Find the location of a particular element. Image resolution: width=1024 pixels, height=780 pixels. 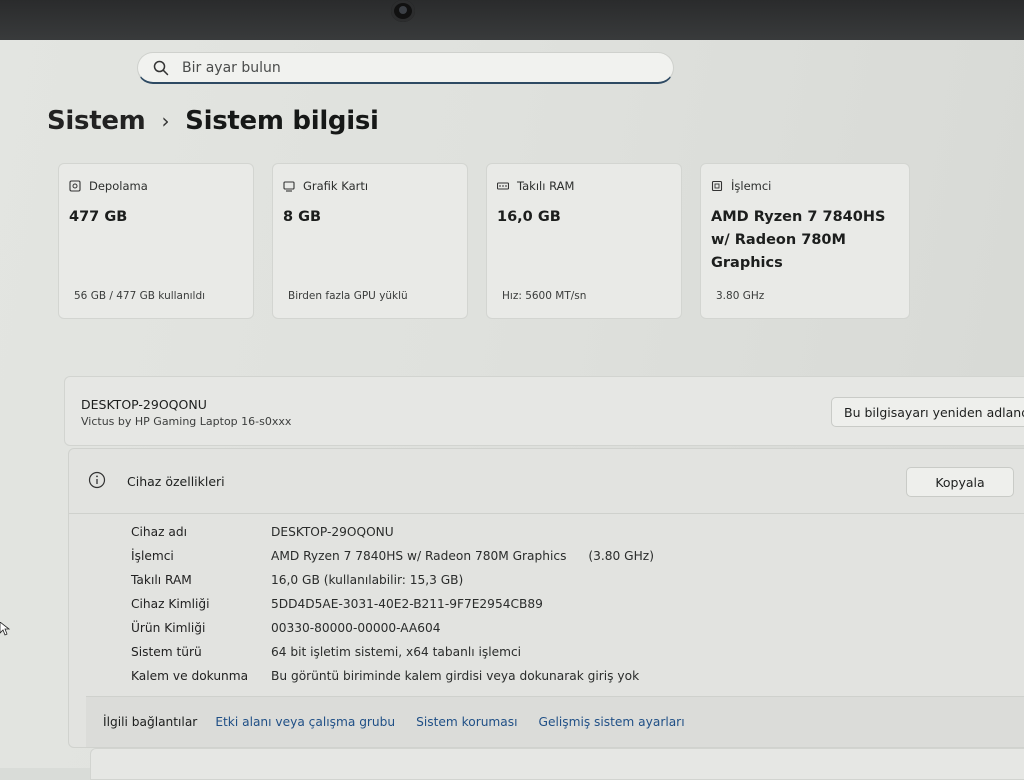

spec-header: Cihaz özellikleri Kopyala is located at coordinates (546, 481).